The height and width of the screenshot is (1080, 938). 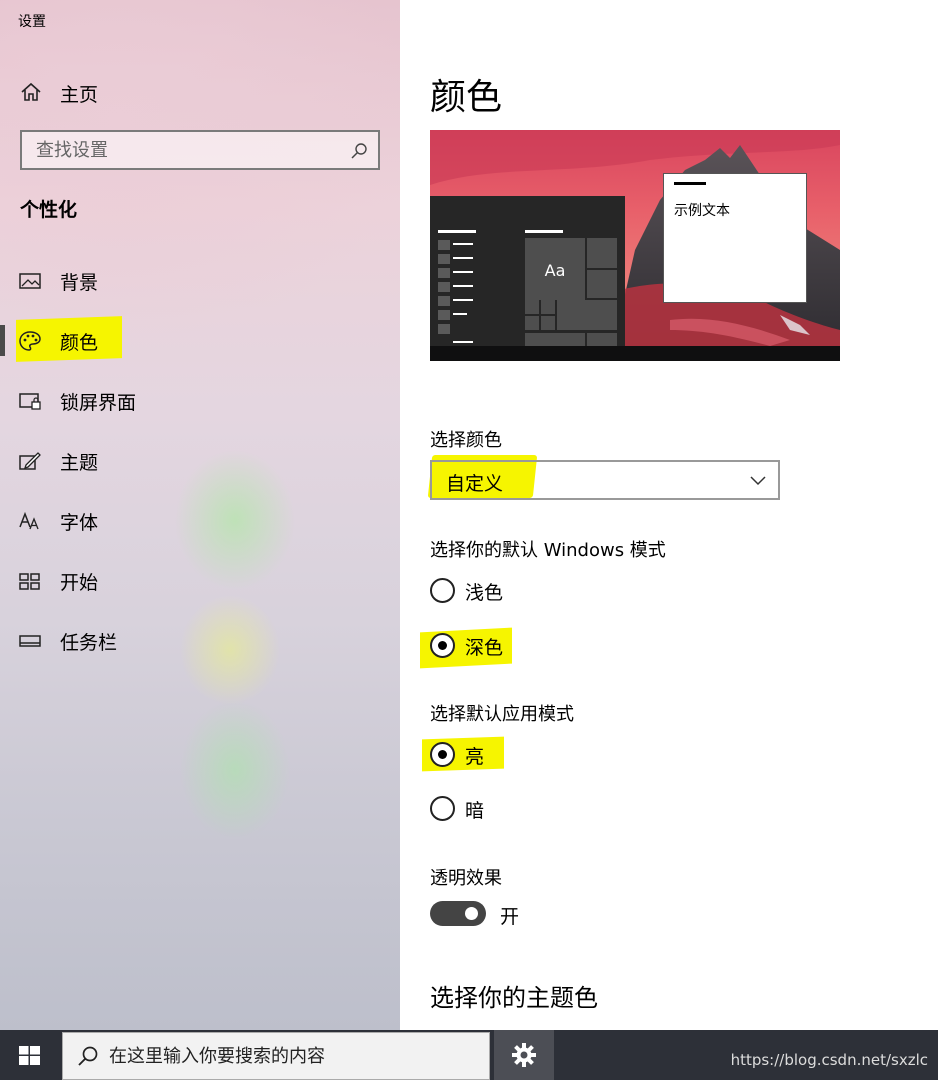 I want to click on sidebar-item-fonts: 字体, so click(x=200, y=521).